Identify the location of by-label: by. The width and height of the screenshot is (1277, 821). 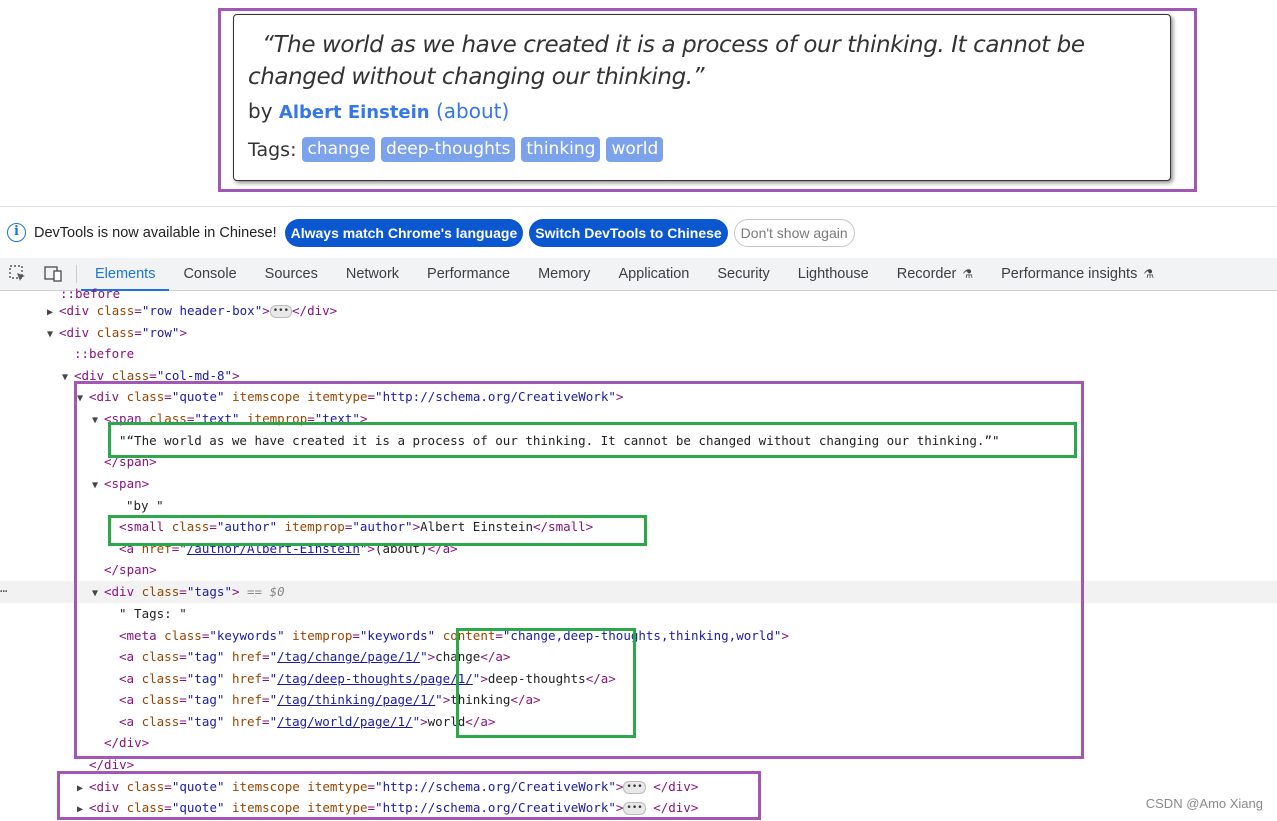
(260, 111).